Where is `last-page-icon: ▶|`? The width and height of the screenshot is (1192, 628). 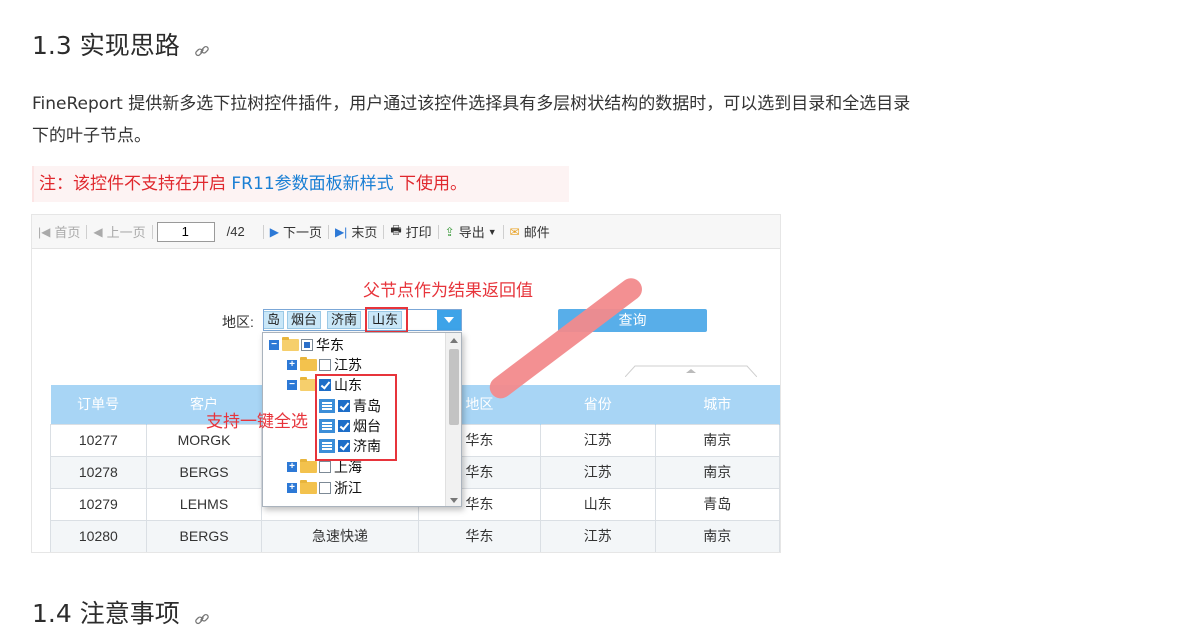 last-page-icon: ▶| is located at coordinates (341, 231).